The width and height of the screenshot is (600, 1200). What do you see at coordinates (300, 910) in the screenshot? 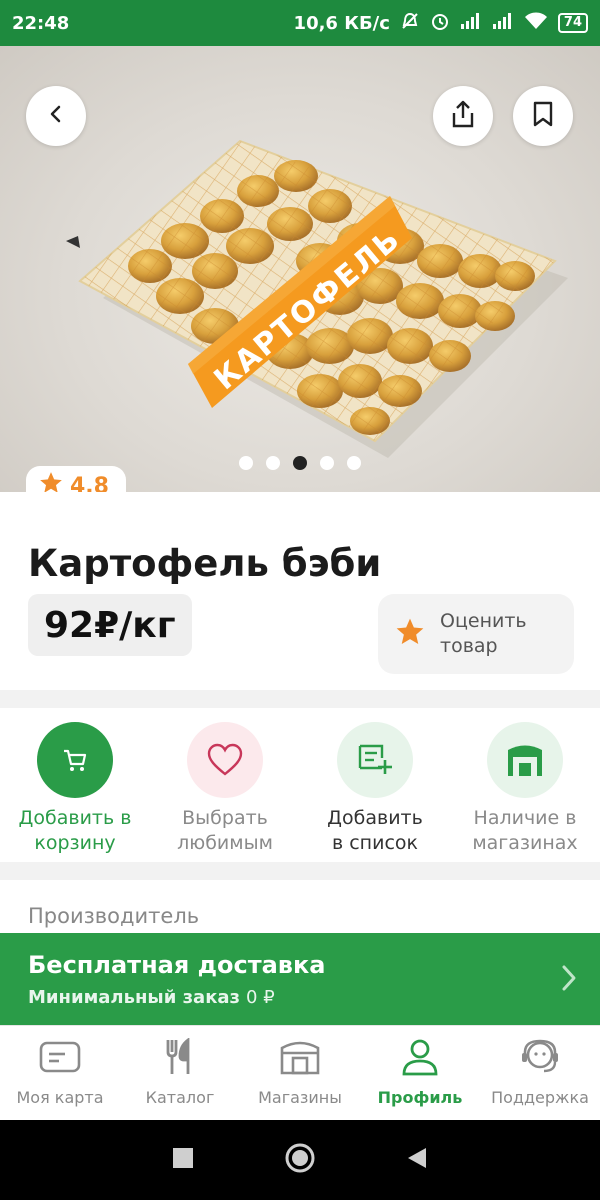
I see `manufacturer-section: Производитель` at bounding box center [300, 910].